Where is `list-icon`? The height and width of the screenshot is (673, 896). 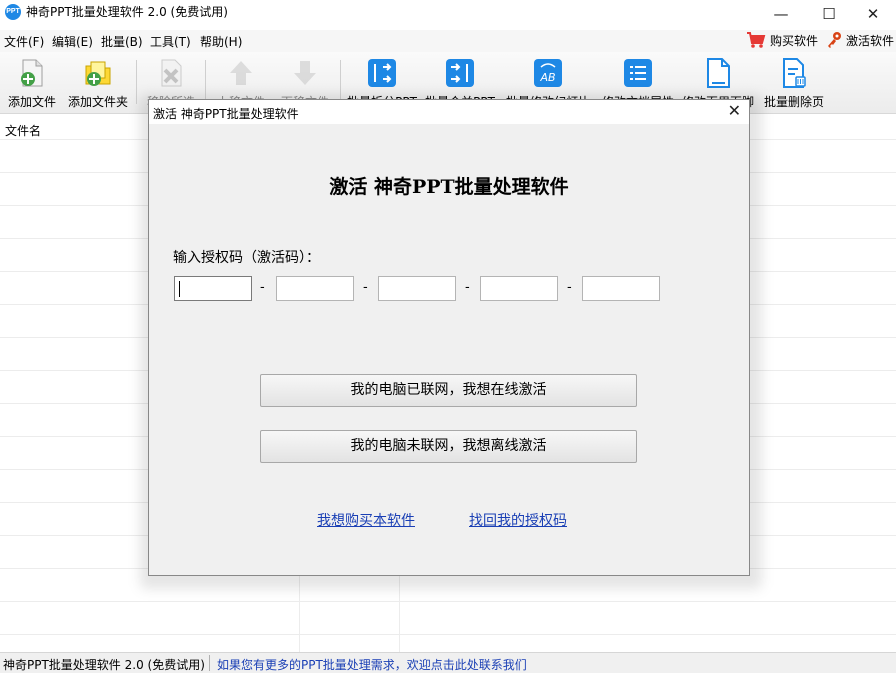 list-icon is located at coordinates (638, 73).